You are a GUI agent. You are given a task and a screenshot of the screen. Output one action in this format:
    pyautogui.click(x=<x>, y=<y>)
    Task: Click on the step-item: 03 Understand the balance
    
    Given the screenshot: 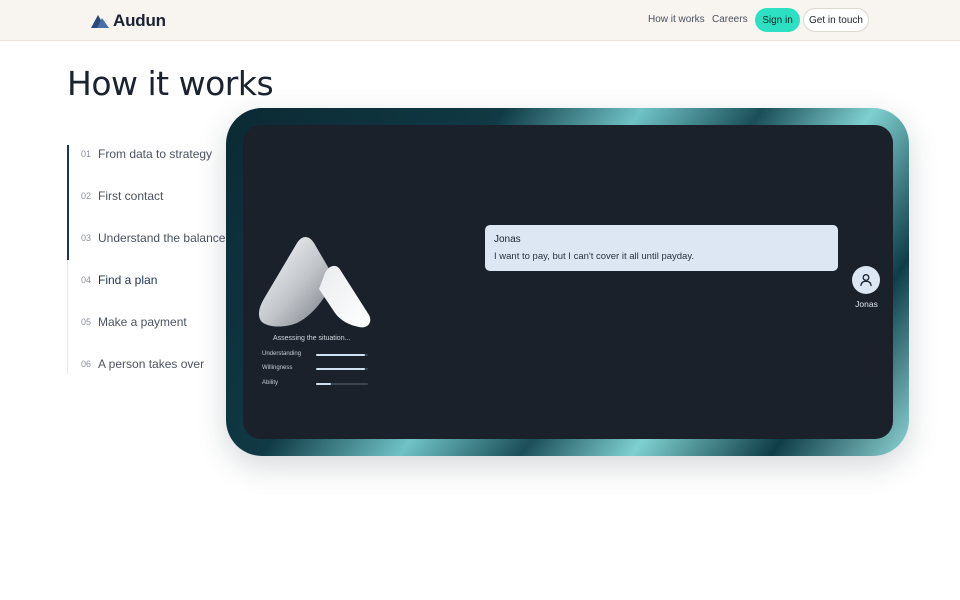 What is the action you would take?
    pyautogui.click(x=149, y=238)
    